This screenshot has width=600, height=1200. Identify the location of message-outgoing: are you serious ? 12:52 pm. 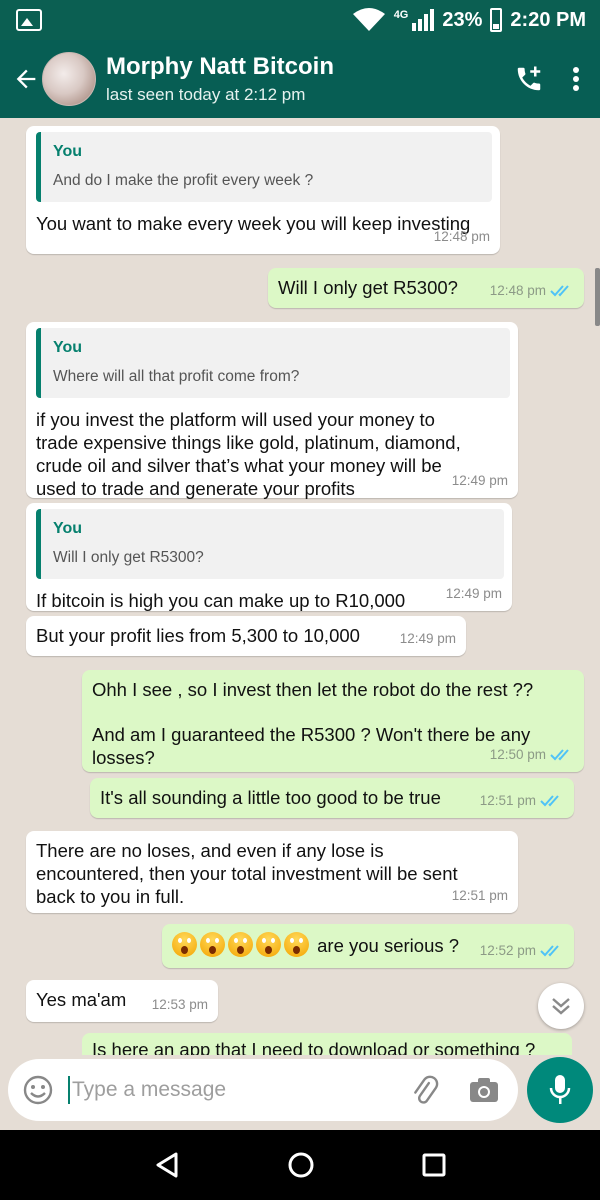
(368, 946).